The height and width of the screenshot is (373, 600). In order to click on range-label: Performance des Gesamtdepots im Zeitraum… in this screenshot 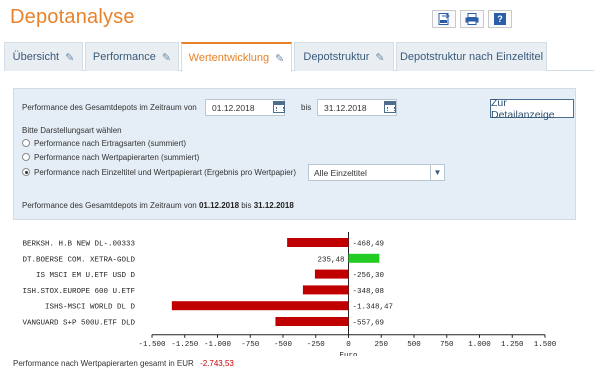, I will do `click(109, 107)`.